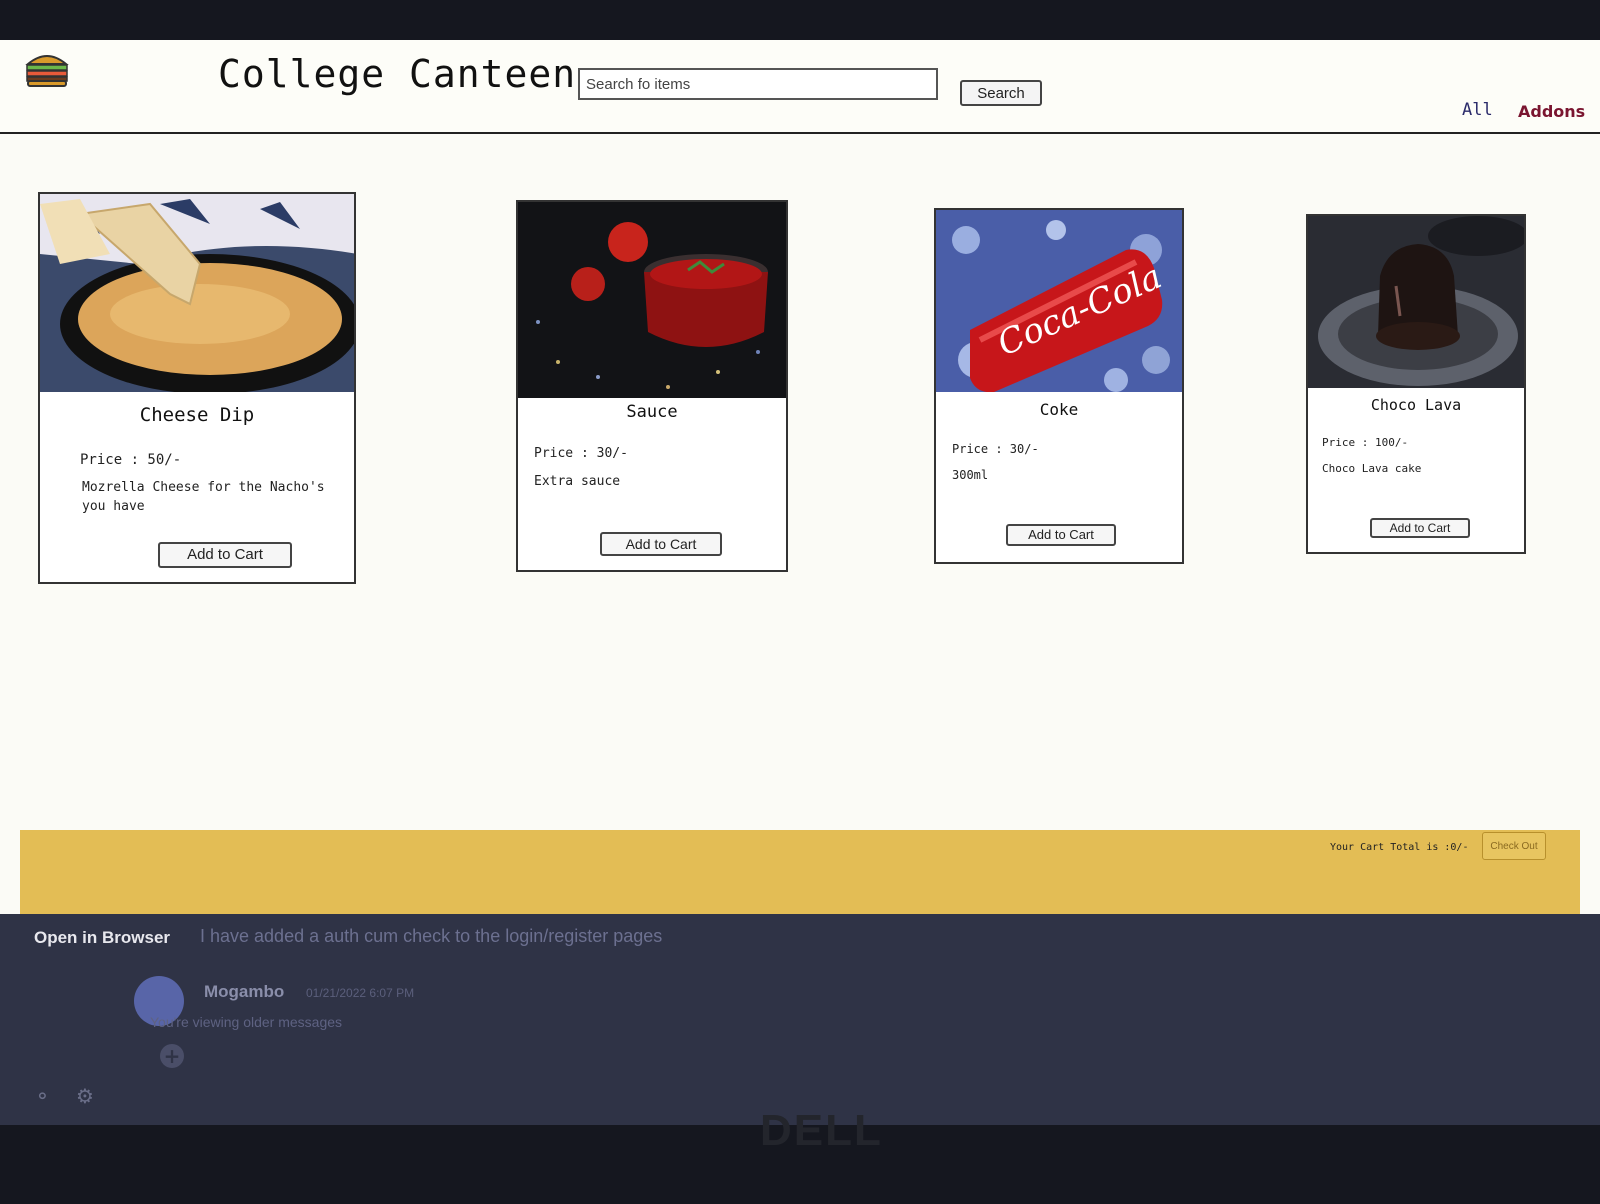 This screenshot has width=1600, height=1204. Describe the element at coordinates (244, 992) in the screenshot. I see `chat-username: Mogambo` at that location.